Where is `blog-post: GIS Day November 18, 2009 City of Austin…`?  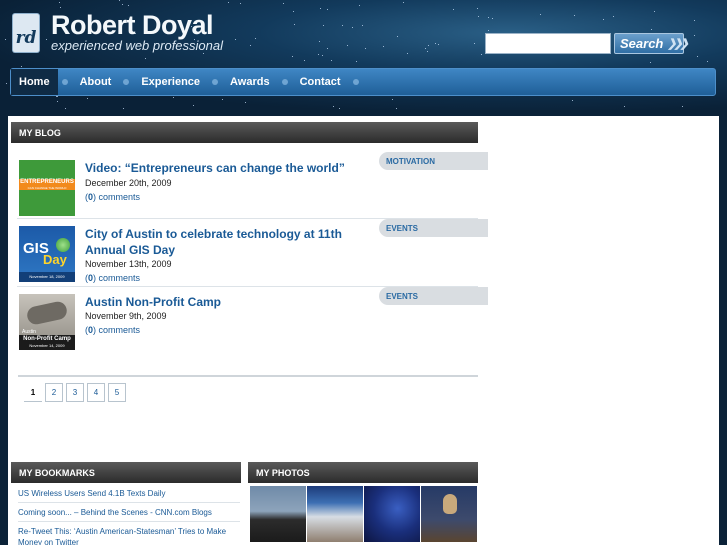
blog-post: GIS Day November 18, 2009 City of Austin… is located at coordinates (252, 253).